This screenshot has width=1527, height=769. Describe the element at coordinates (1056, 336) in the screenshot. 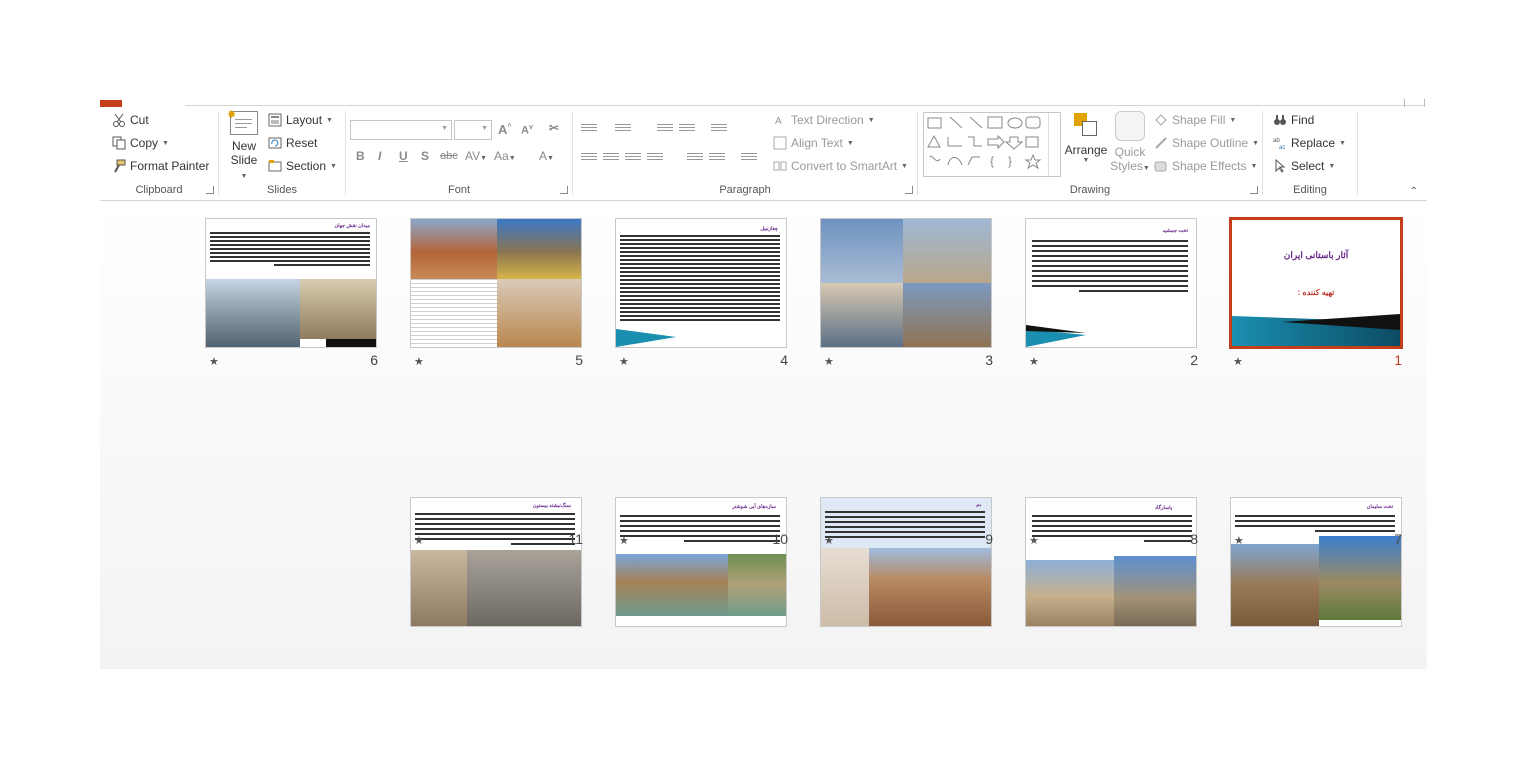

I see `wave-decoration` at that location.